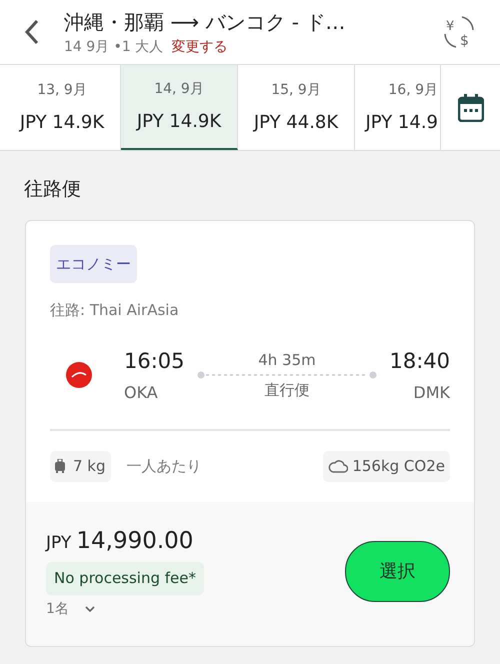  I want to click on per-person-text: 一人あたり, so click(164, 466).